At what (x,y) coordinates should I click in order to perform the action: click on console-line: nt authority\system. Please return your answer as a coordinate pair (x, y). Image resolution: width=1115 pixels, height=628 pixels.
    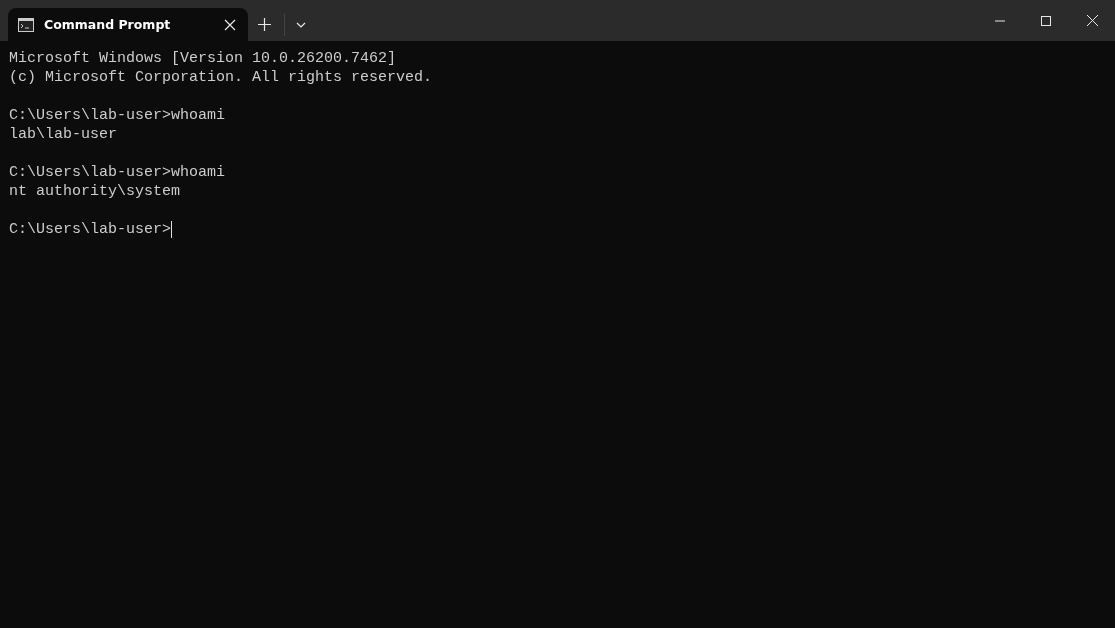
    Looking at the image, I should click on (95, 191).